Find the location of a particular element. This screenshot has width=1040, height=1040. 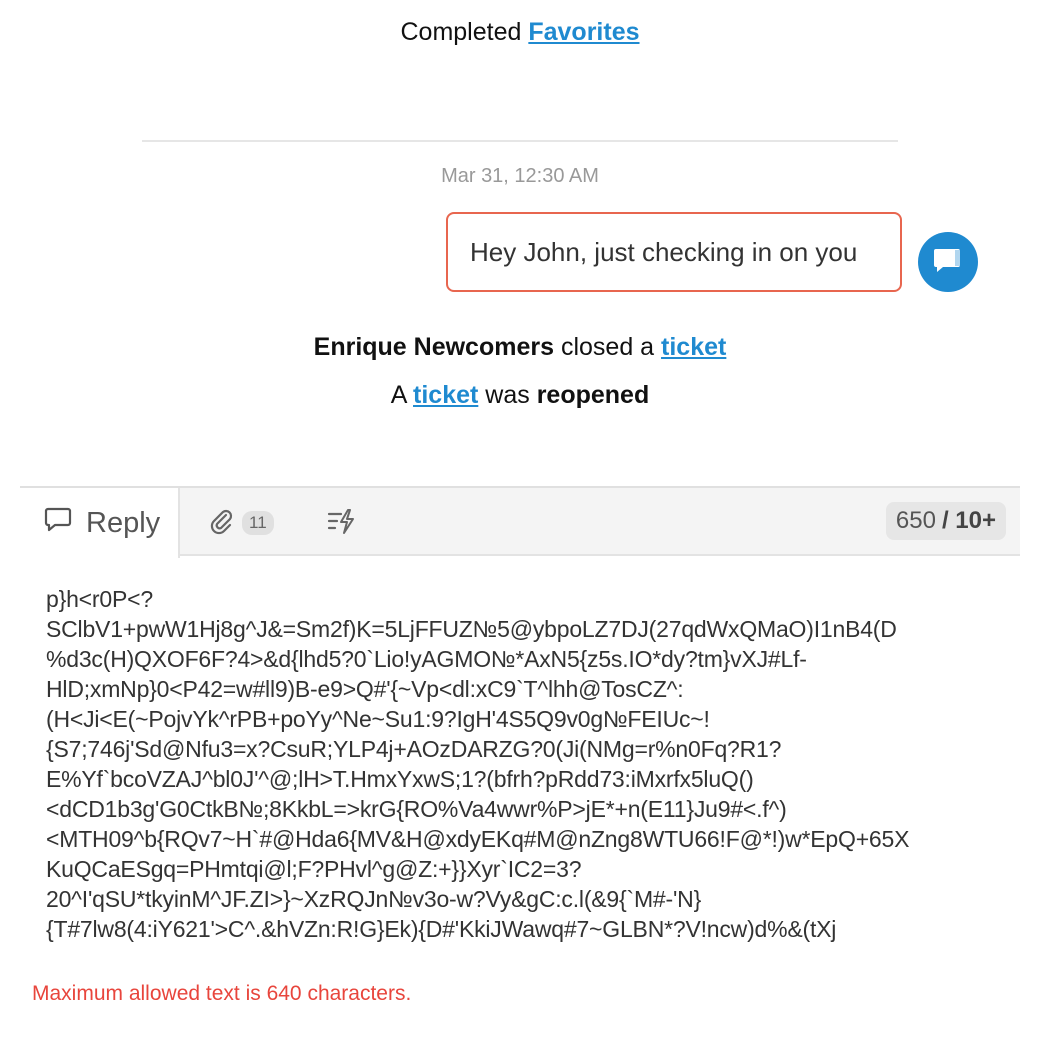

agent-avatar is located at coordinates (948, 262).